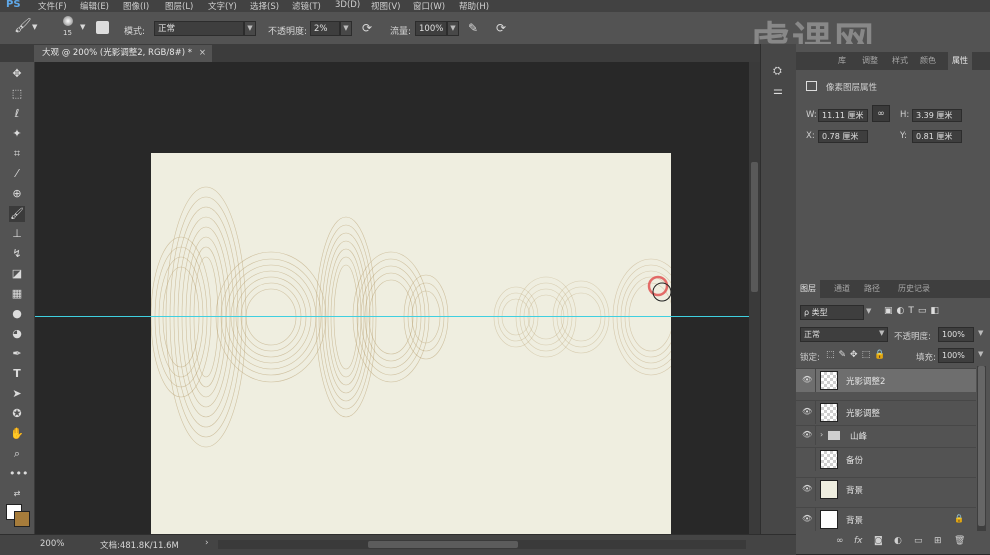 This screenshot has height=555, width=990. I want to click on type-tool-icon: T, so click(17, 374).